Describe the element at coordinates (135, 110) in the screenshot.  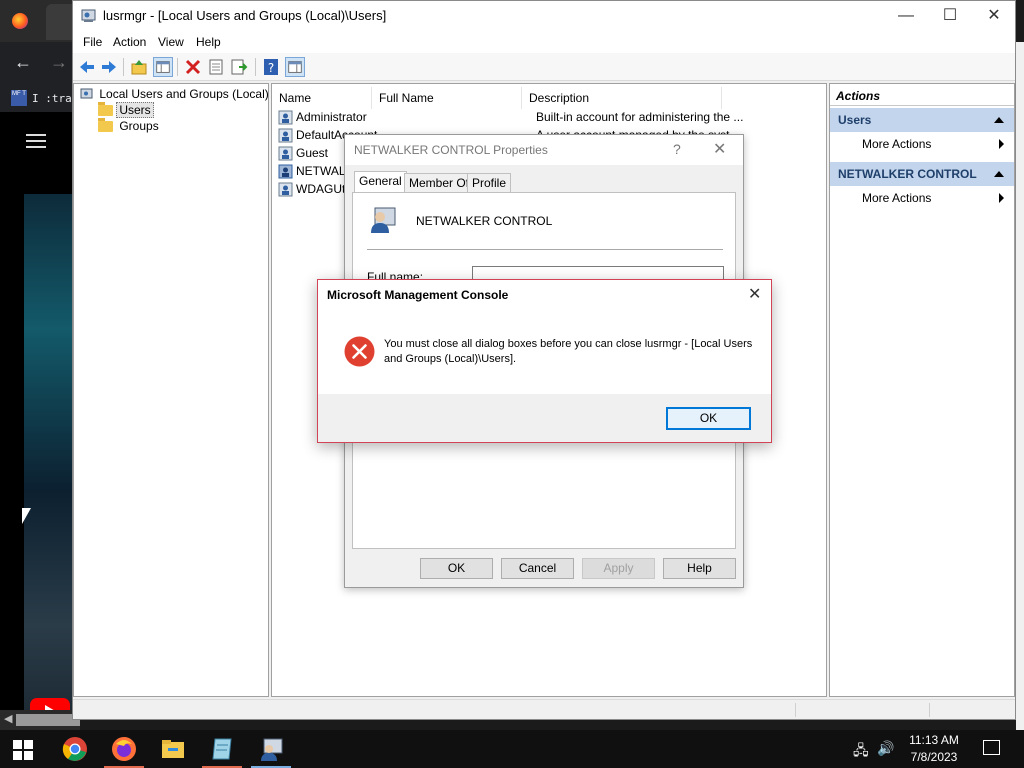
I see `tree-node-users-label: Users` at that location.